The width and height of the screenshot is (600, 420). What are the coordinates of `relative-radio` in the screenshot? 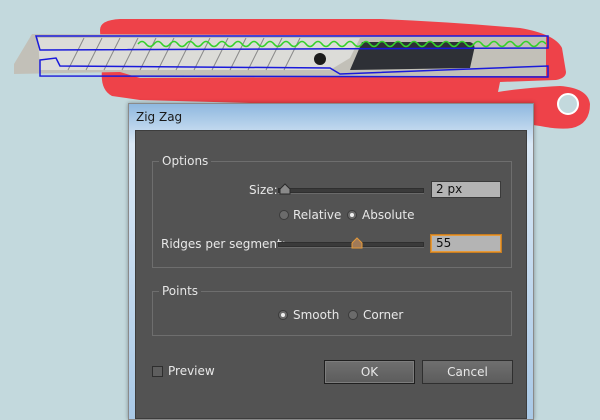 It's located at (284, 215).